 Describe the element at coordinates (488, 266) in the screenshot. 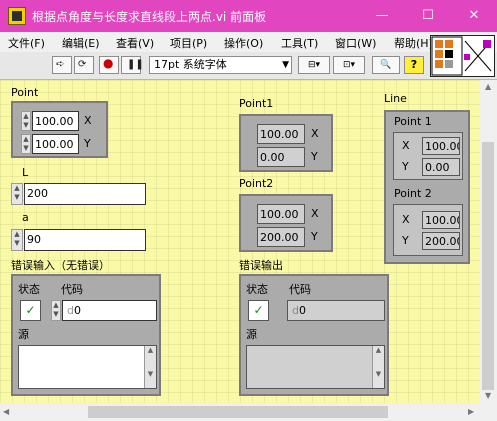

I see `vertical-scrollbar-thumb` at that location.